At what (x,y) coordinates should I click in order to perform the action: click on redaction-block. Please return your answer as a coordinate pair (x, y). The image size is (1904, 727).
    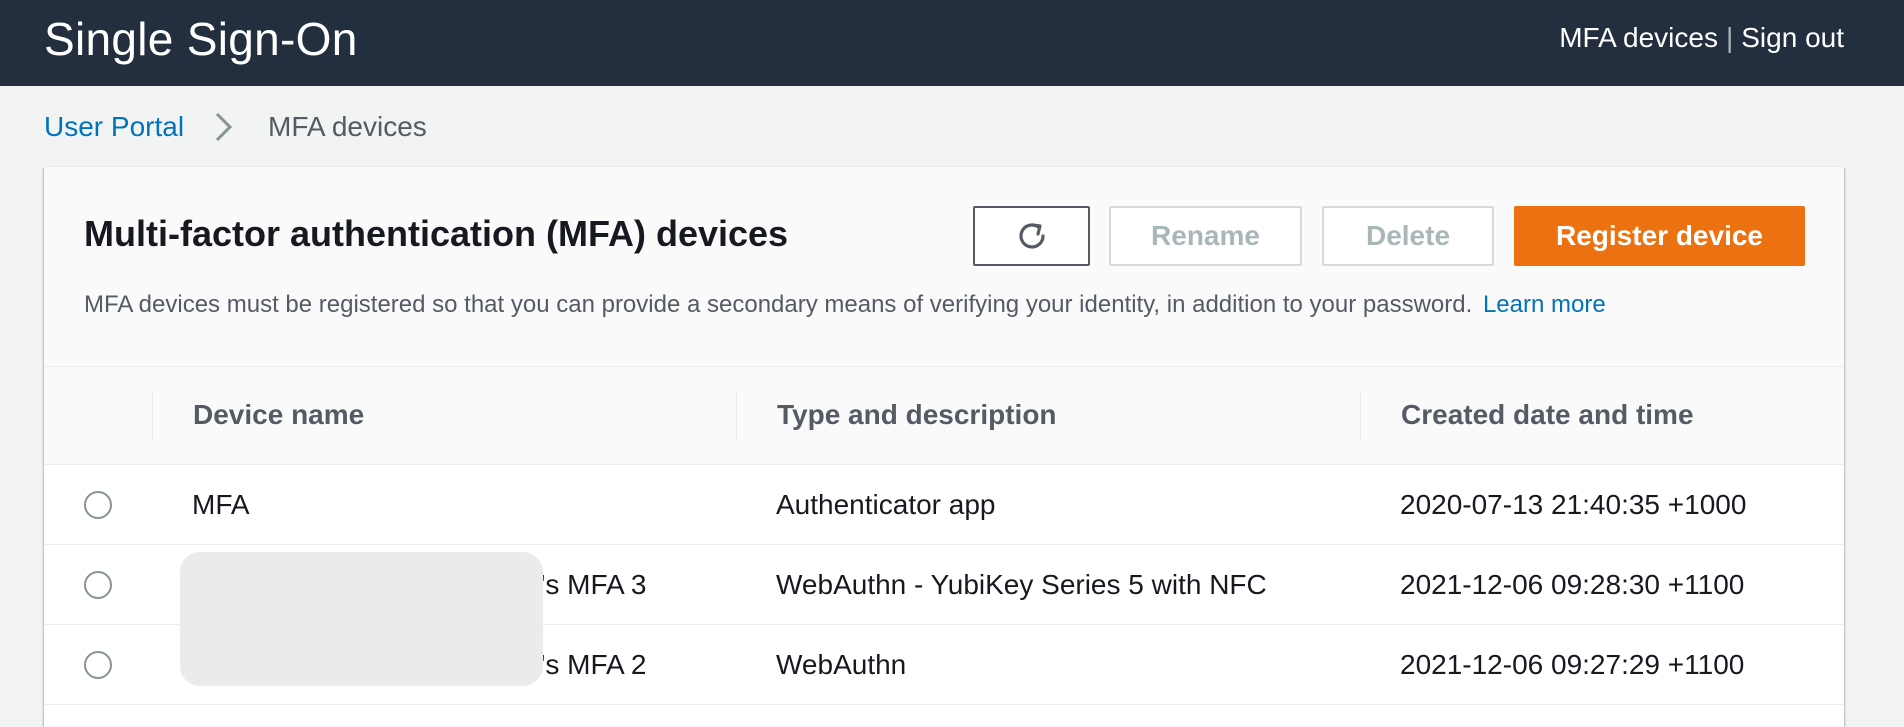
    Looking at the image, I should click on (361, 619).